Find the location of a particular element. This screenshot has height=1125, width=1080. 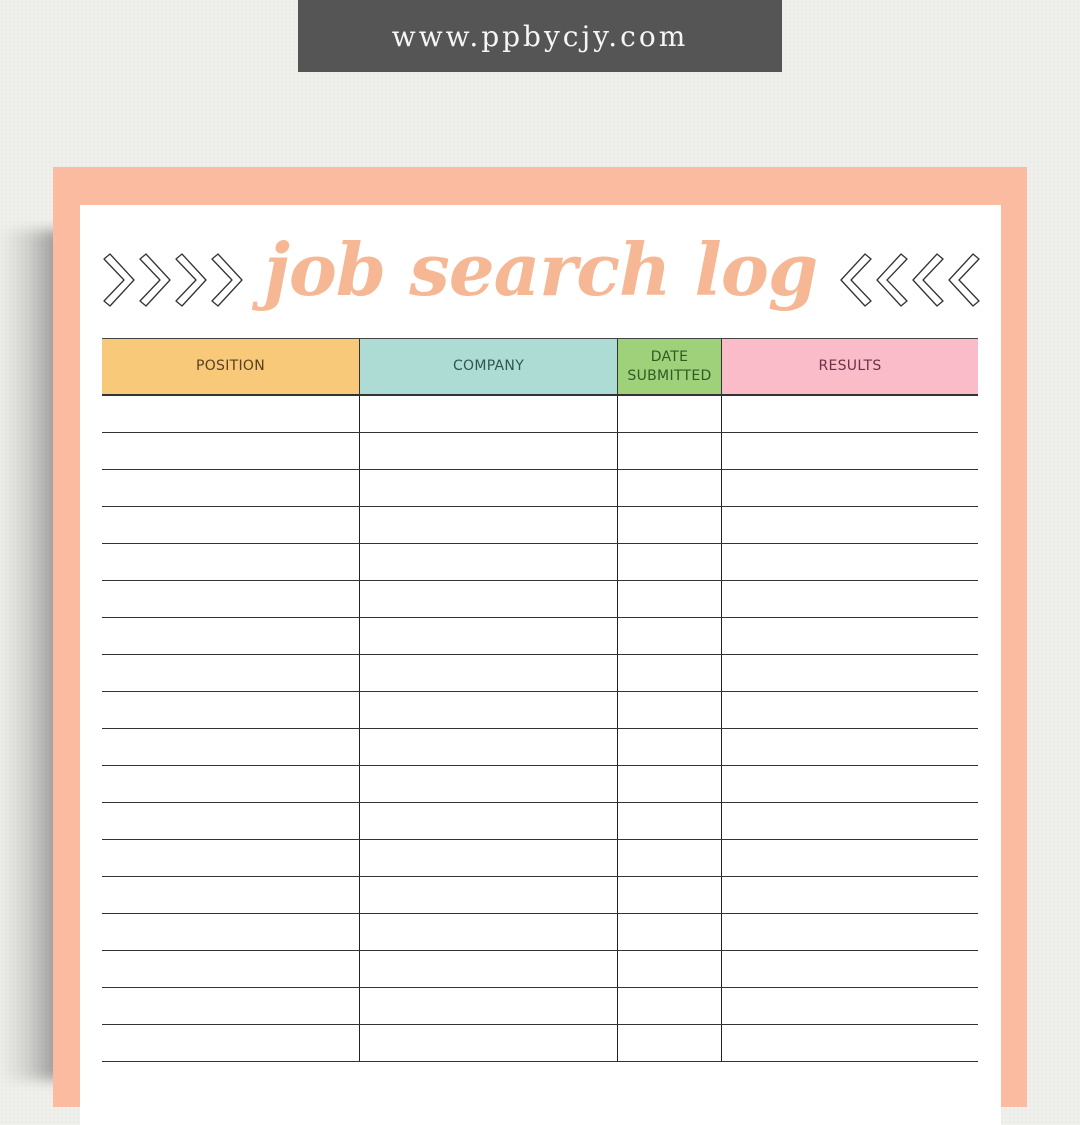

website-banner: www.ppbycjy.com is located at coordinates (540, 36).